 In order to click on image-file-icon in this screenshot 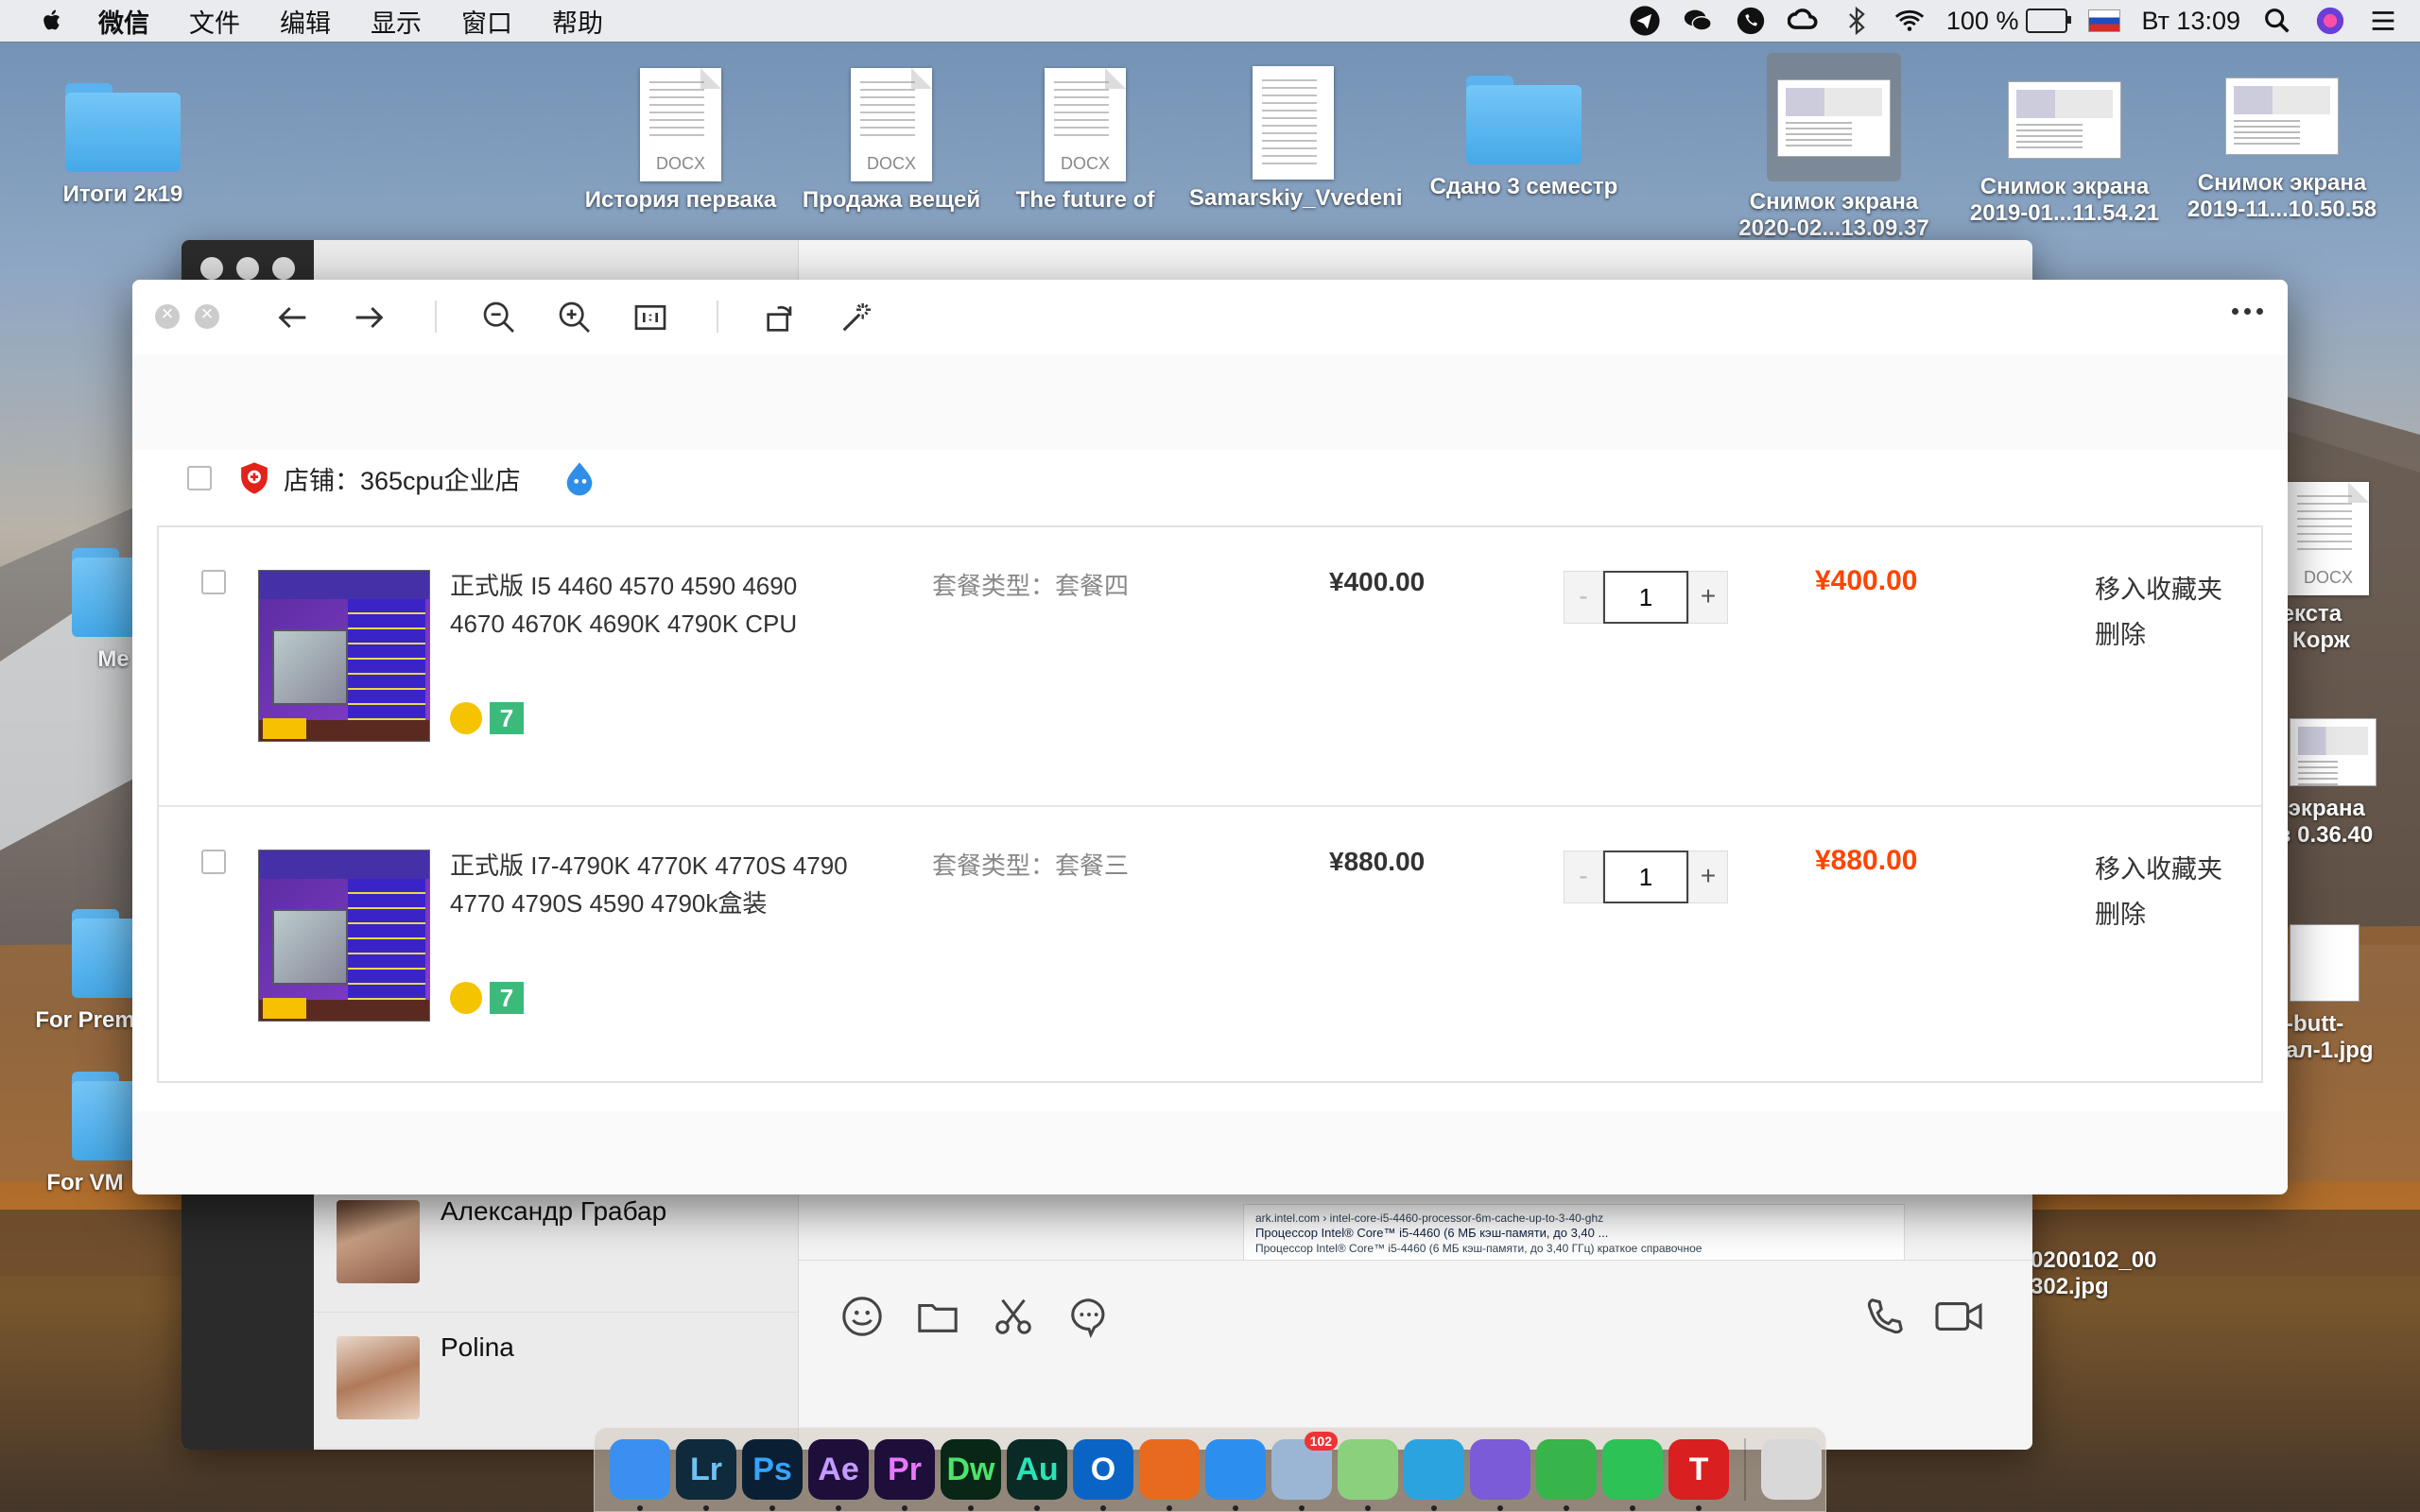, I will do `click(2325, 963)`.